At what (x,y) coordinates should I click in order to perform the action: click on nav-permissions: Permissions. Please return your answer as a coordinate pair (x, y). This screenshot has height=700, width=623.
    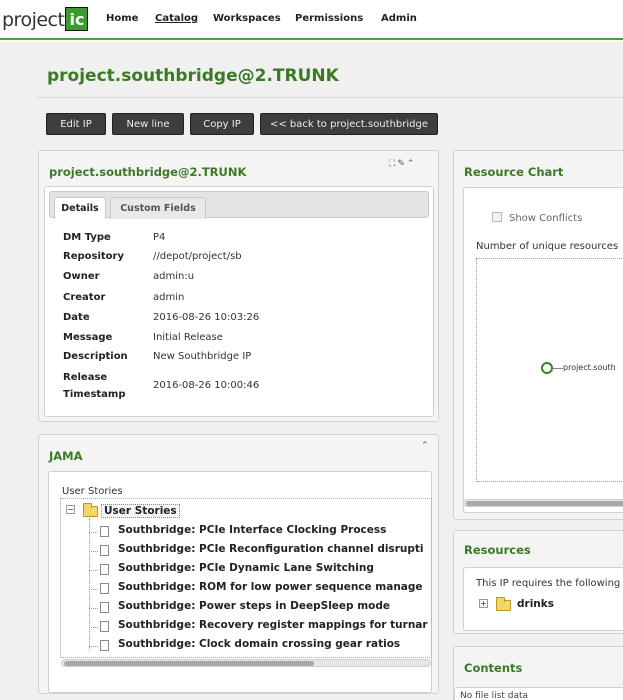
    Looking at the image, I should click on (329, 18).